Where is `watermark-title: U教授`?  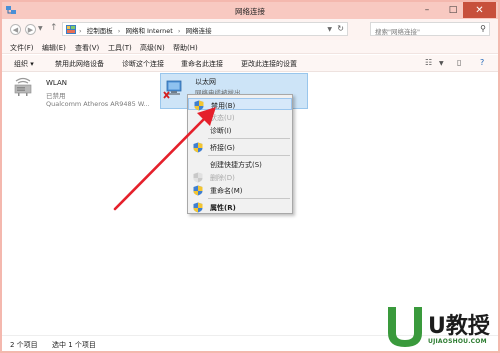
watermark-title: U教授 is located at coordinates (459, 326).